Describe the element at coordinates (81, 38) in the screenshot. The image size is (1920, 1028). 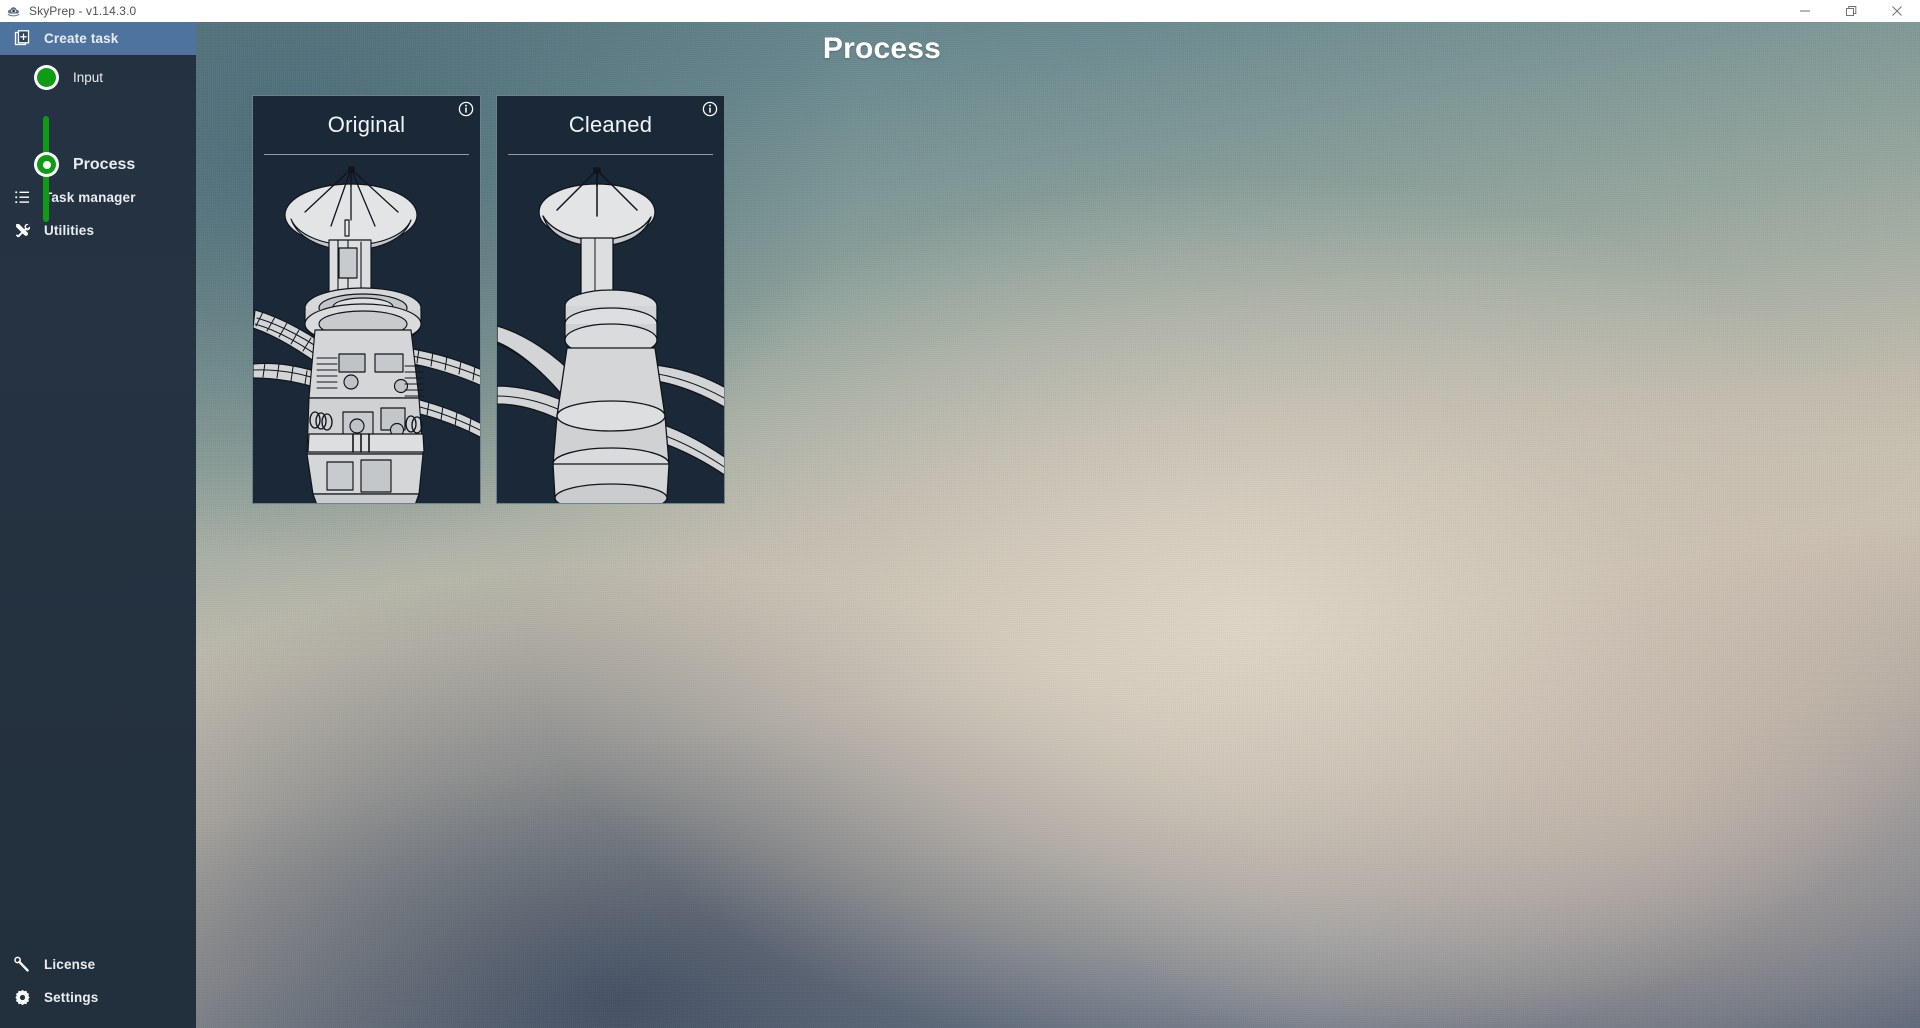
I see `sidebar-item-label: Create task` at that location.